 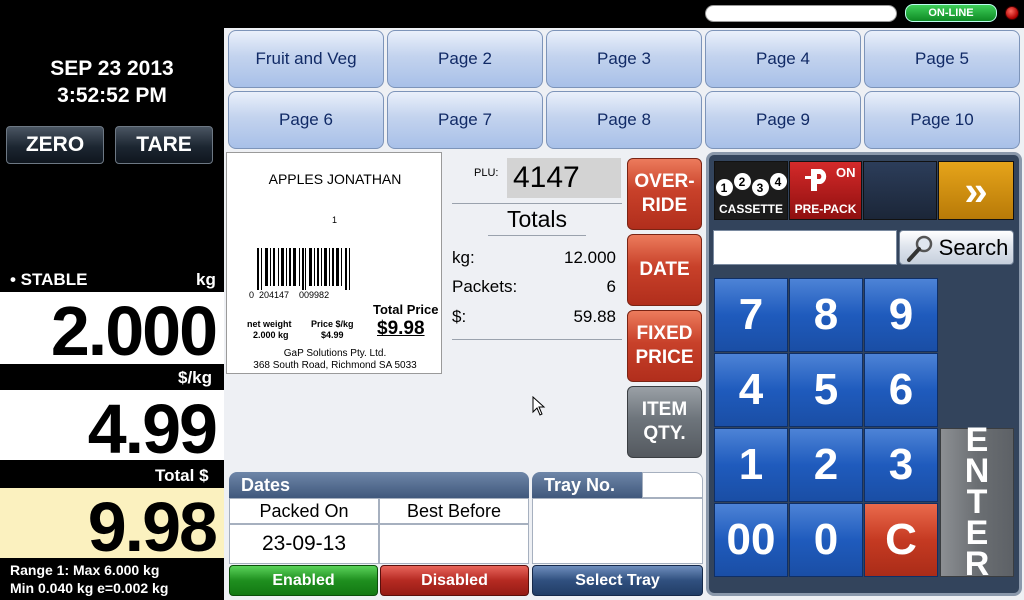 I want to click on weight-readout: 2.000, so click(x=112, y=331).